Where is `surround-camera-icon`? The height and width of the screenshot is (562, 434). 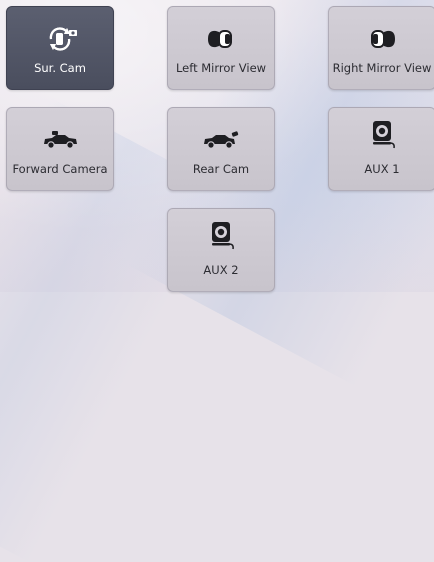 surround-camera-icon is located at coordinates (60, 39).